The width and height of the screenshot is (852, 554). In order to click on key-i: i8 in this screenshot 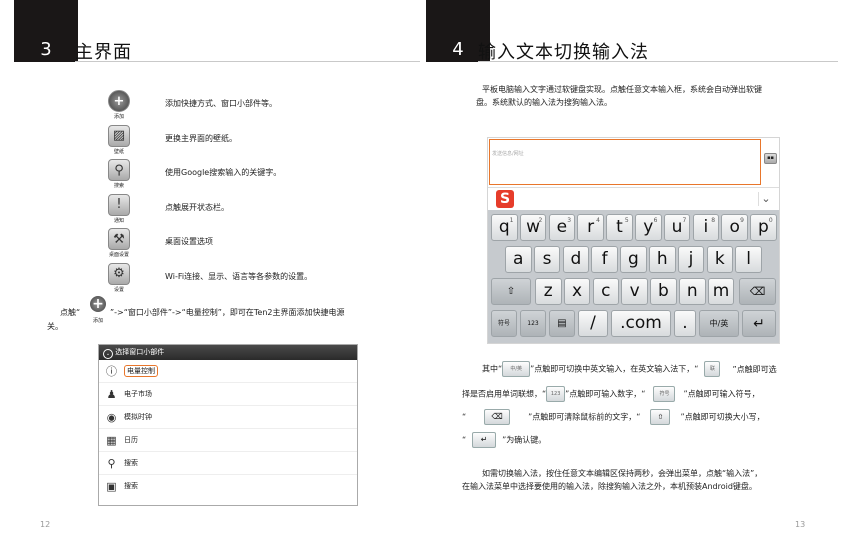, I will do `click(706, 227)`.